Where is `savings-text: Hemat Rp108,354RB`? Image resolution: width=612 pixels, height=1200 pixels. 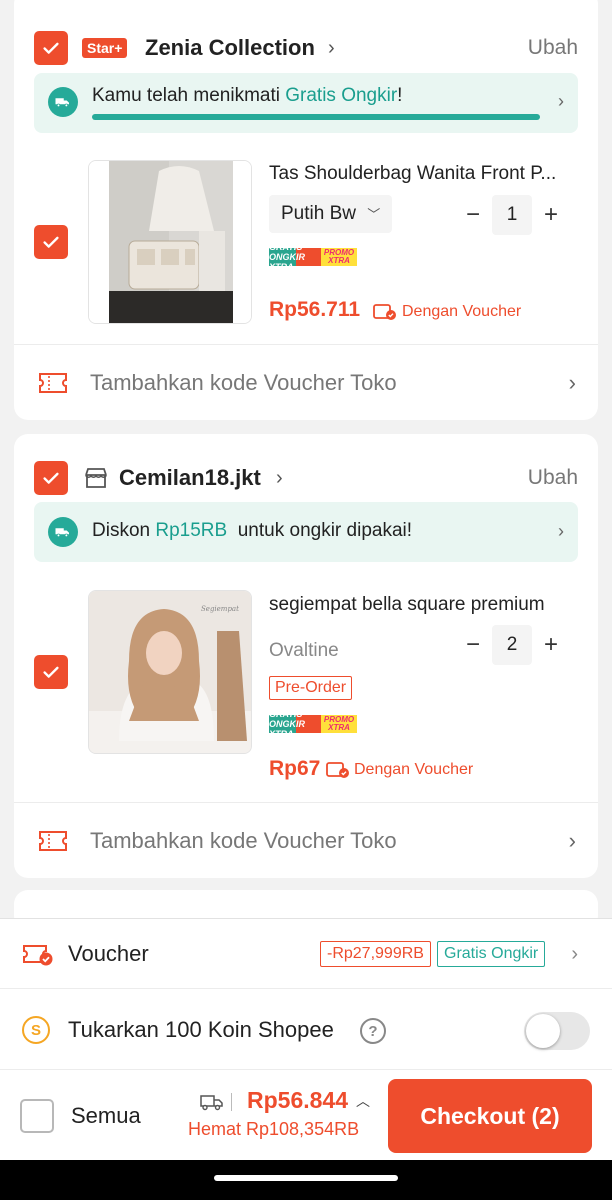 savings-text: Hemat Rp108,354RB is located at coordinates (274, 1129).